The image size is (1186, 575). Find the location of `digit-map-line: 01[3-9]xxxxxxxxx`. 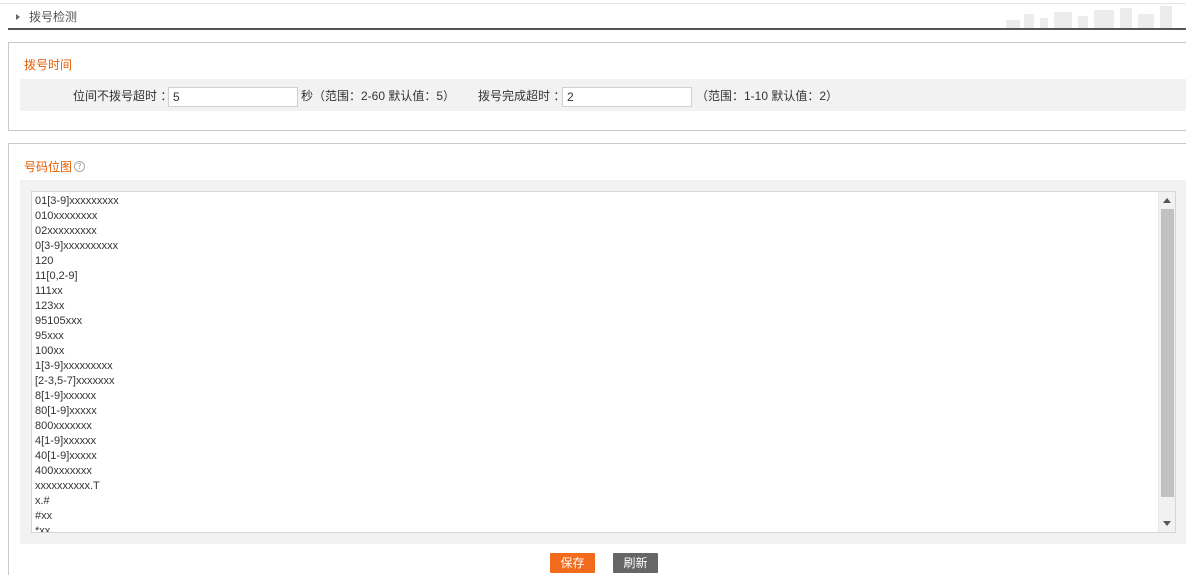

digit-map-line: 01[3-9]xxxxxxxxx is located at coordinates (77, 201).